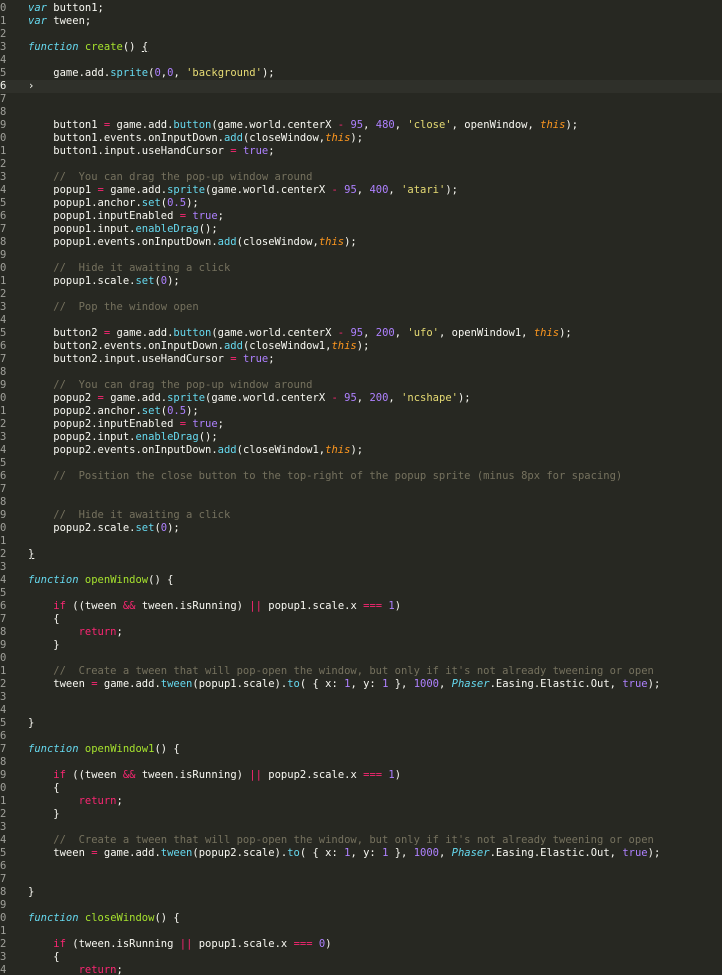 Image resolution: width=722 pixels, height=975 pixels. I want to click on code-line: 1 return;, so click(361, 801).